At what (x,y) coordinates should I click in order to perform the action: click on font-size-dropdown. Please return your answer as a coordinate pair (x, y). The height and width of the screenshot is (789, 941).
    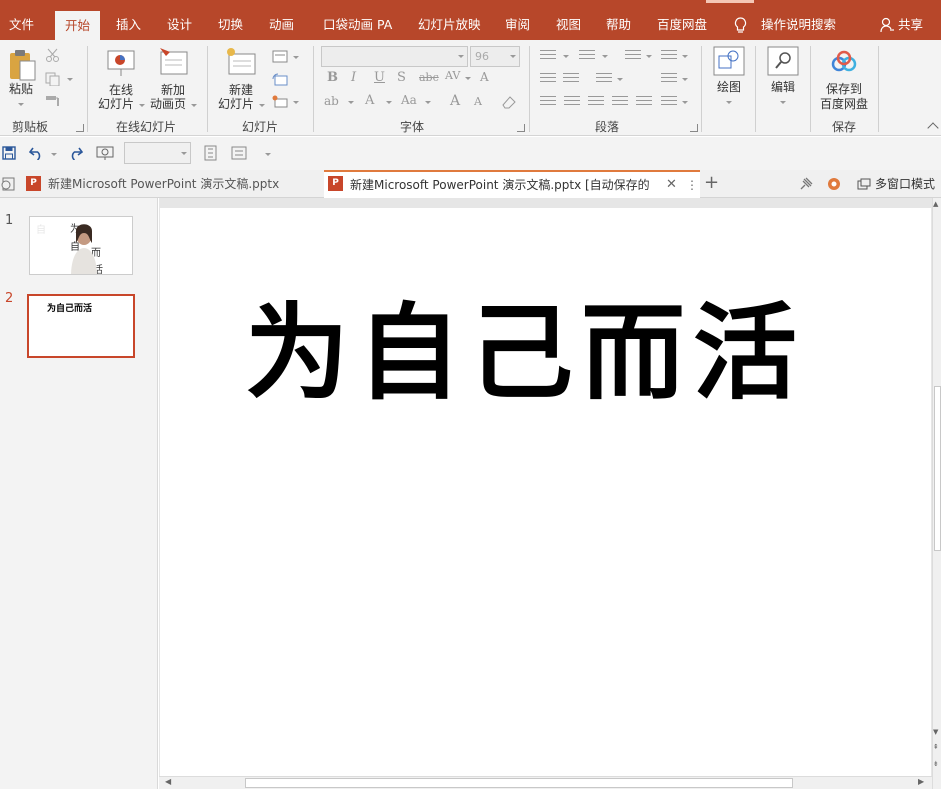
    Looking at the image, I should click on (513, 56).